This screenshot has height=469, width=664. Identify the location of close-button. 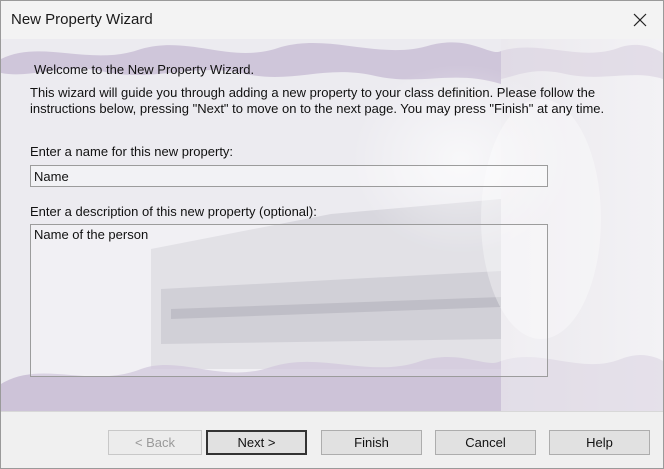
(640, 20).